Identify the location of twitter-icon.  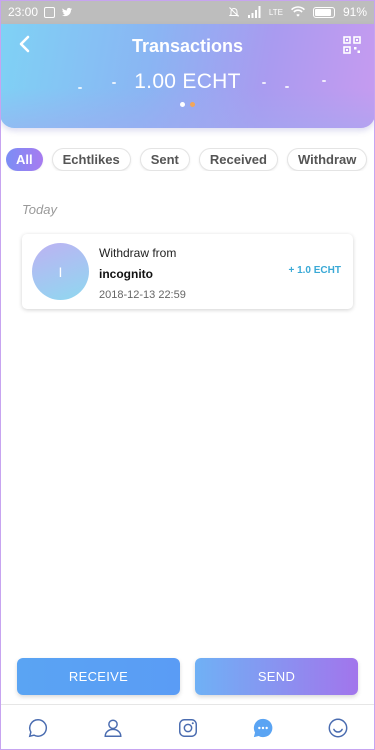
(67, 12).